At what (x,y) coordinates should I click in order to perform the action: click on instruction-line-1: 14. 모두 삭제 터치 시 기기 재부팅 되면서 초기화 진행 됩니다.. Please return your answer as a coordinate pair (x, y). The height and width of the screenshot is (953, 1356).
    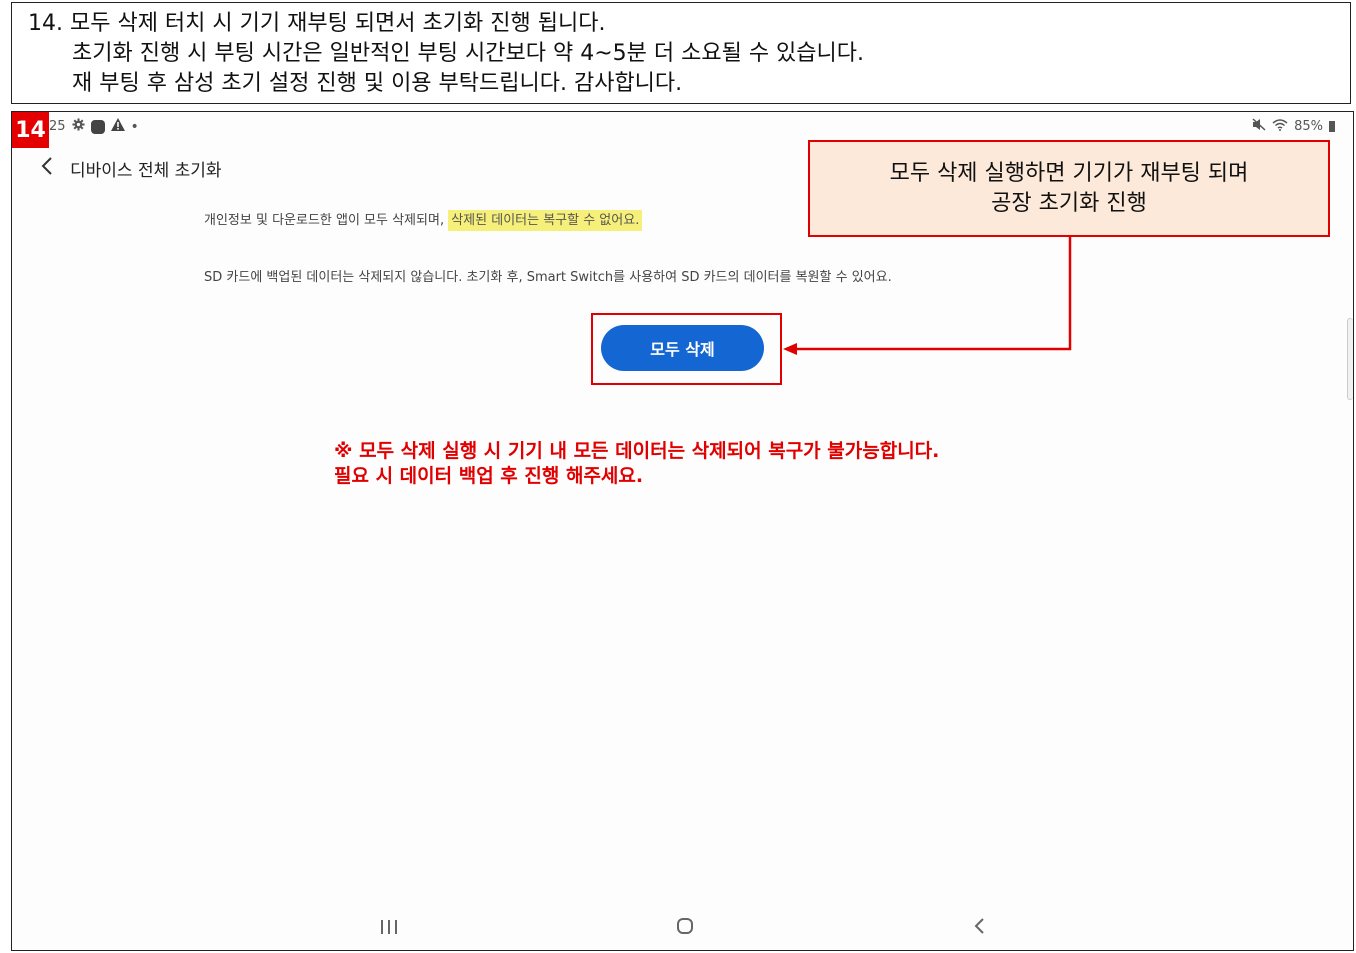
    Looking at the image, I should click on (317, 23).